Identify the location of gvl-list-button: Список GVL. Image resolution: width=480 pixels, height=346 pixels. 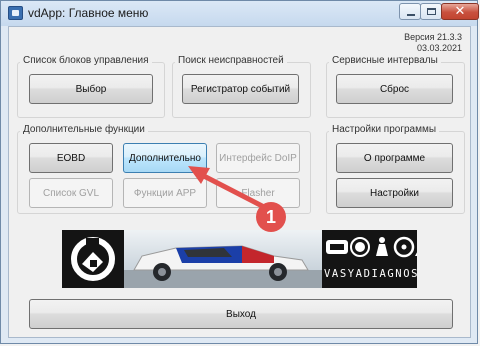
(71, 193).